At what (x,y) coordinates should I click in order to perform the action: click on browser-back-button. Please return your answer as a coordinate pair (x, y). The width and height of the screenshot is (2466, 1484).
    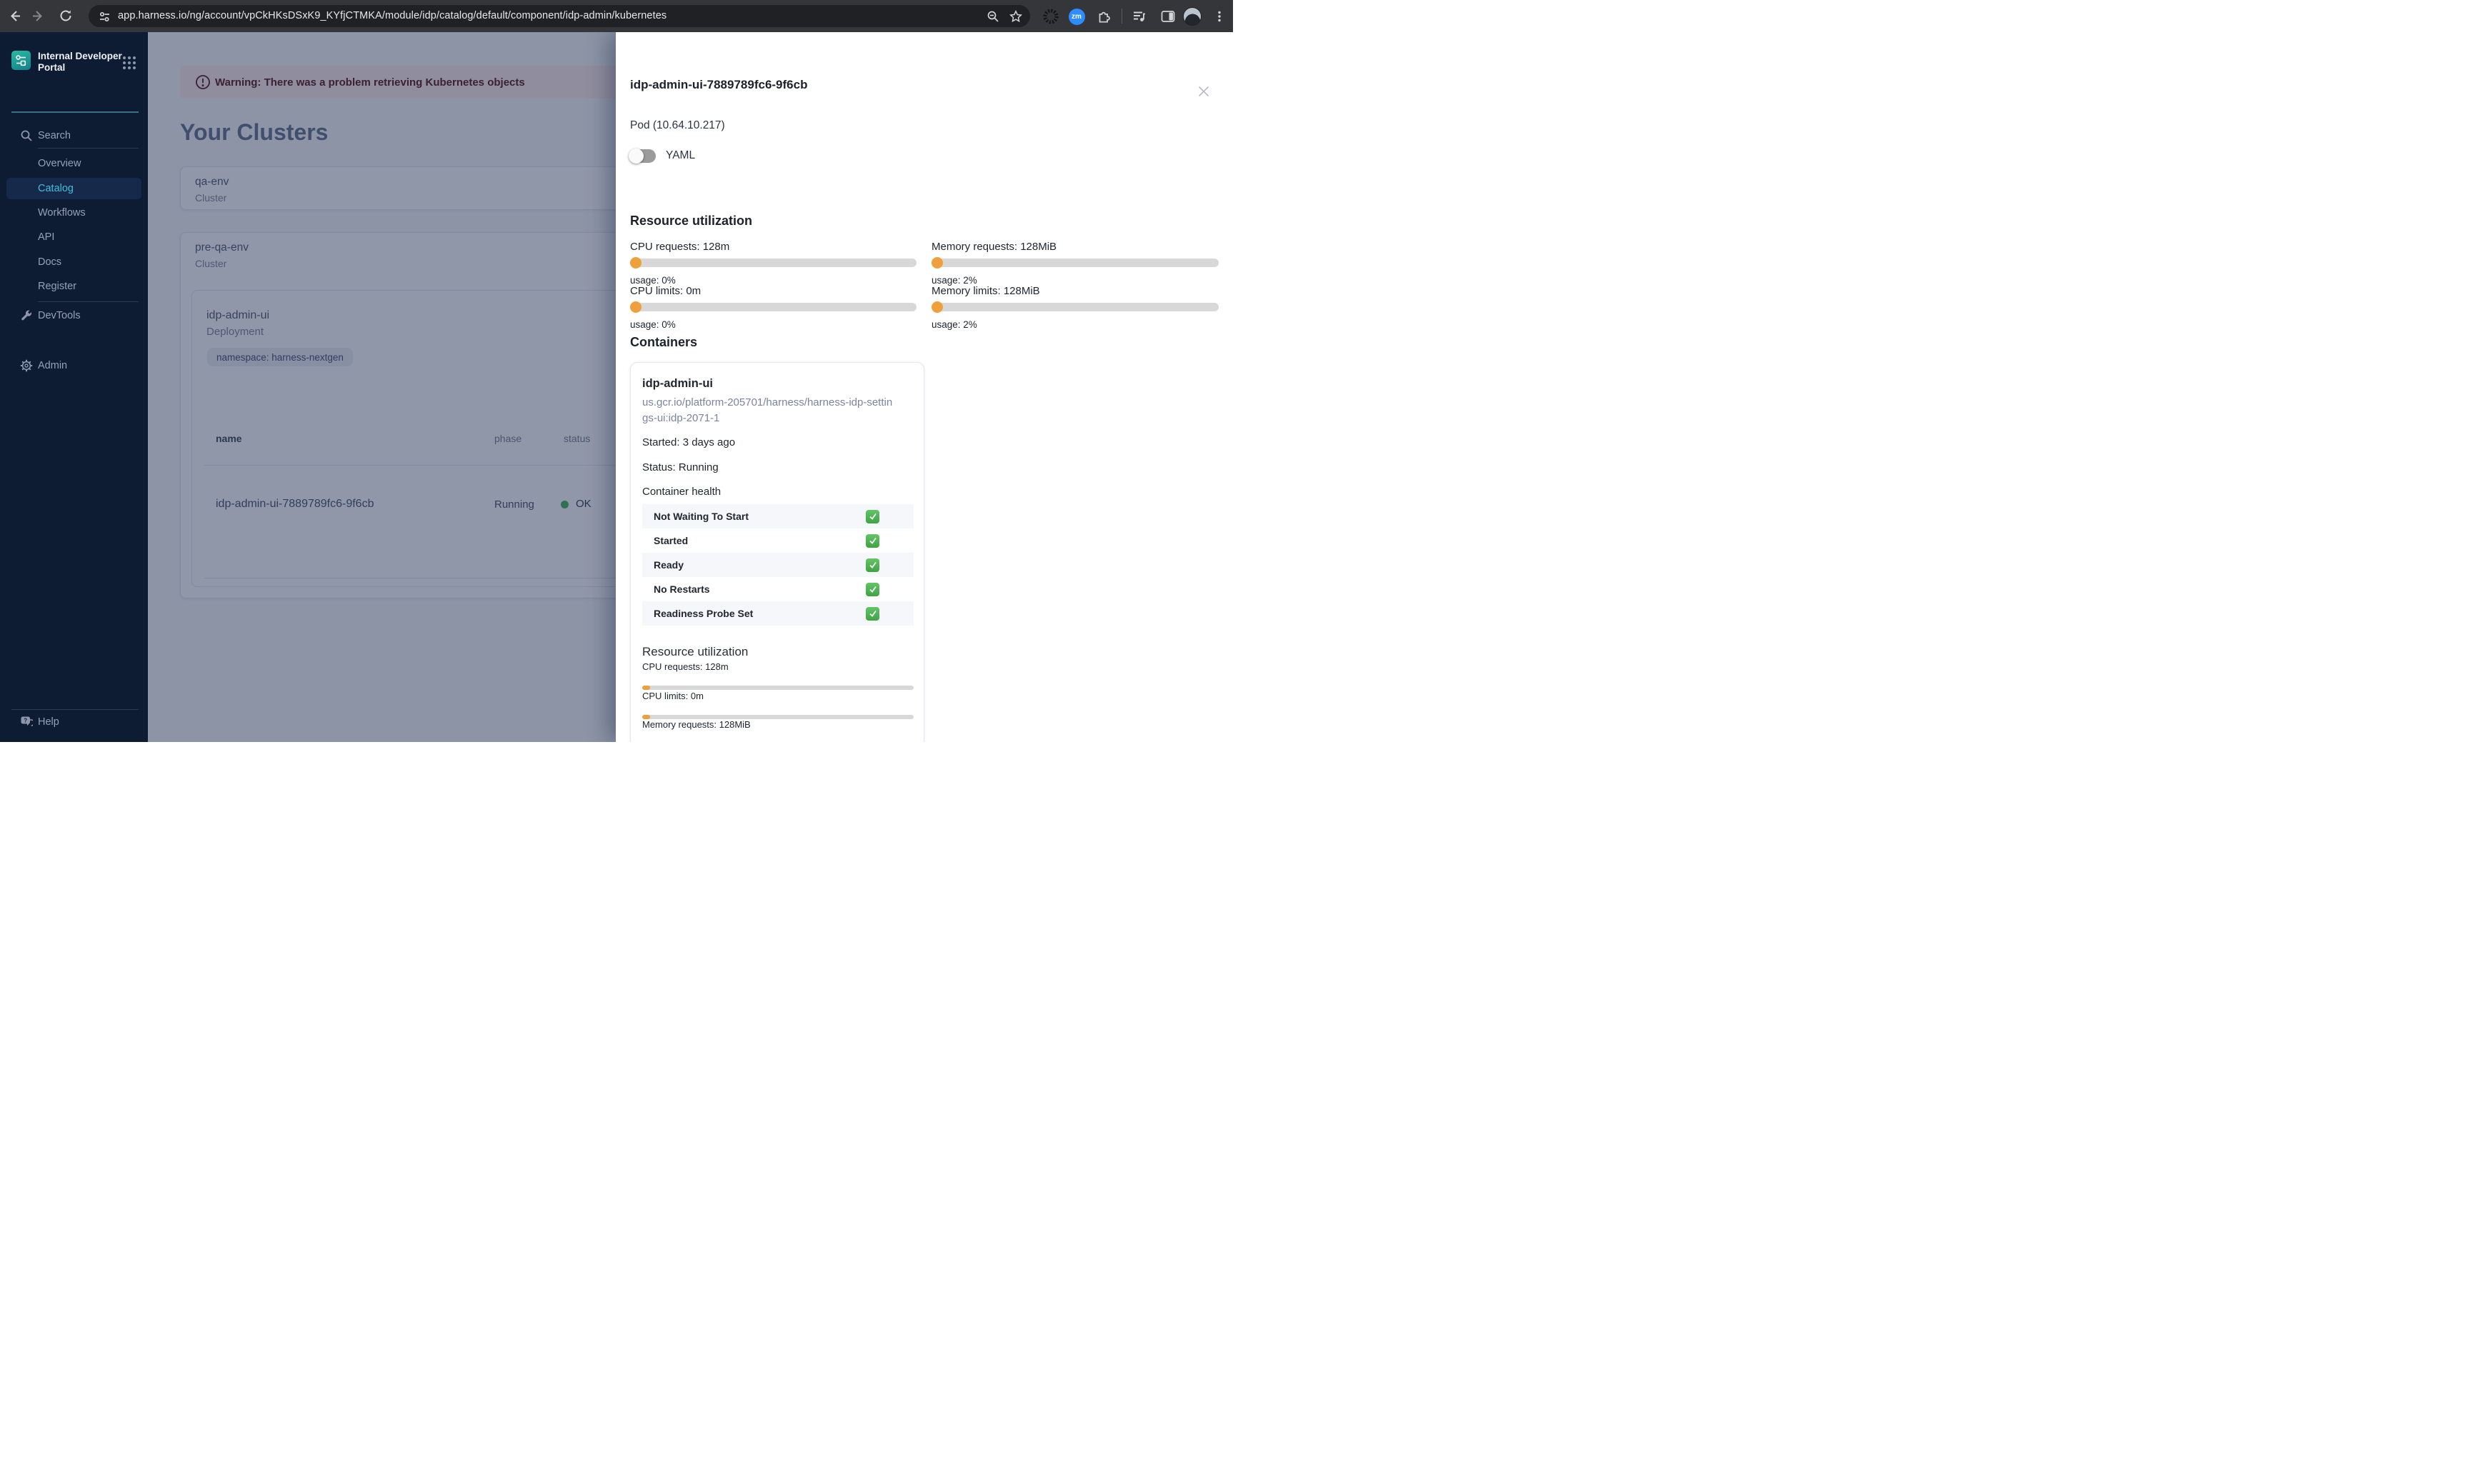
    Looking at the image, I should click on (14, 15).